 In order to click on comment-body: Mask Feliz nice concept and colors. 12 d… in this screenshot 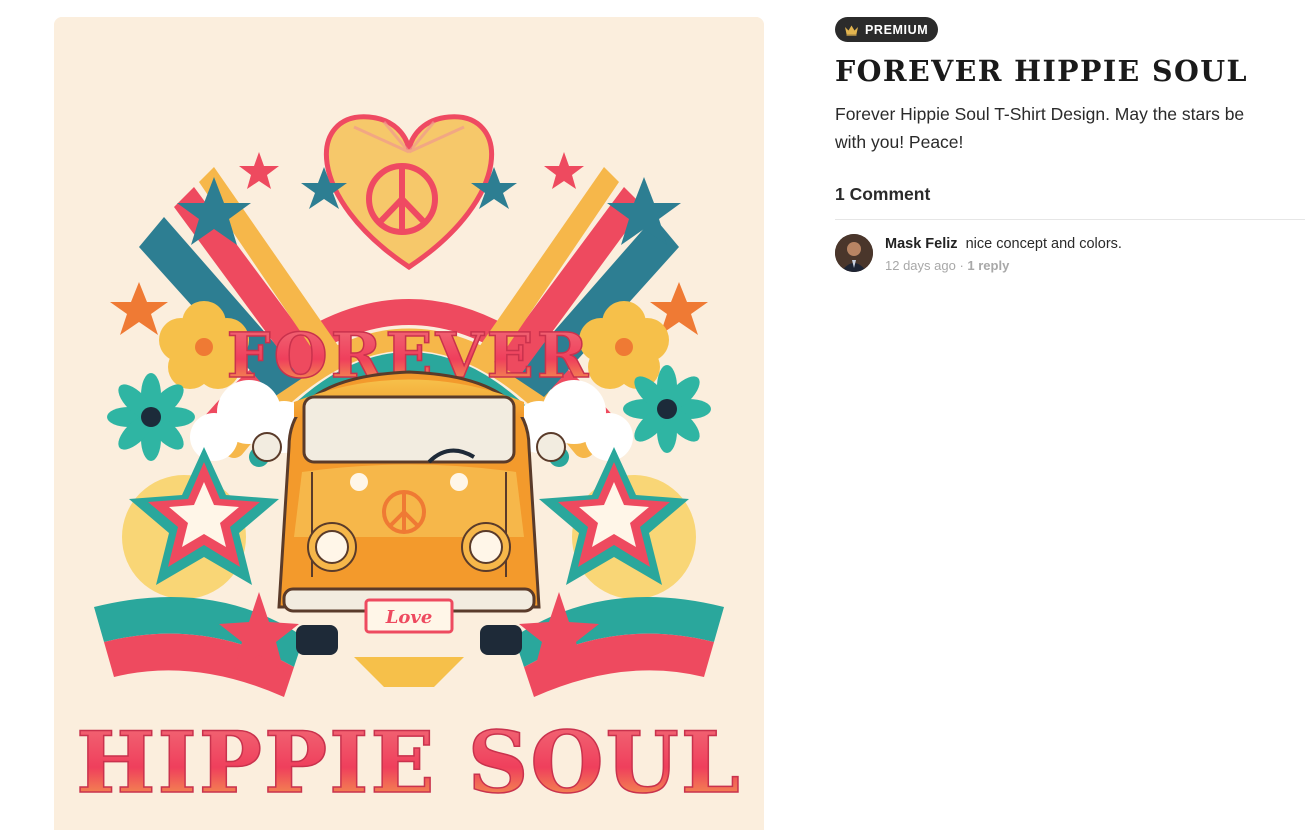, I will do `click(1003, 253)`.